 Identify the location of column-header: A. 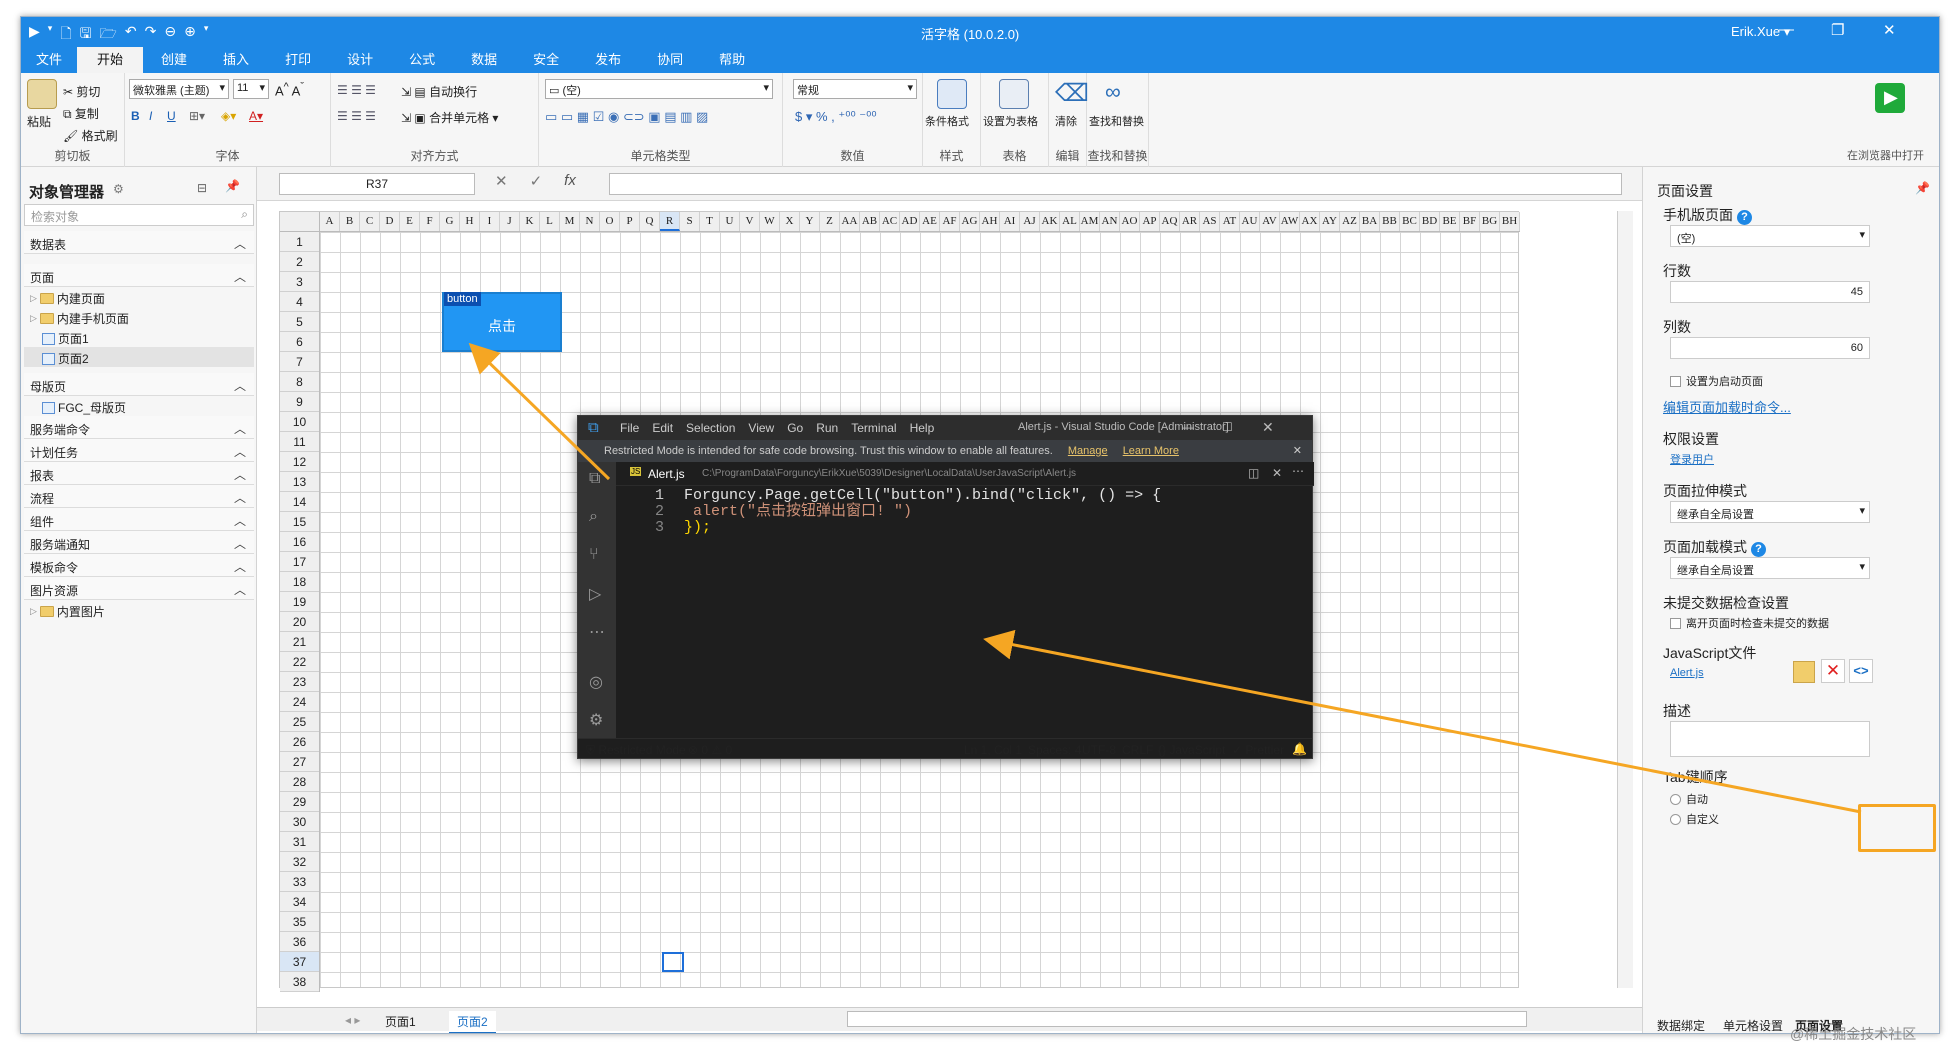
(330, 221).